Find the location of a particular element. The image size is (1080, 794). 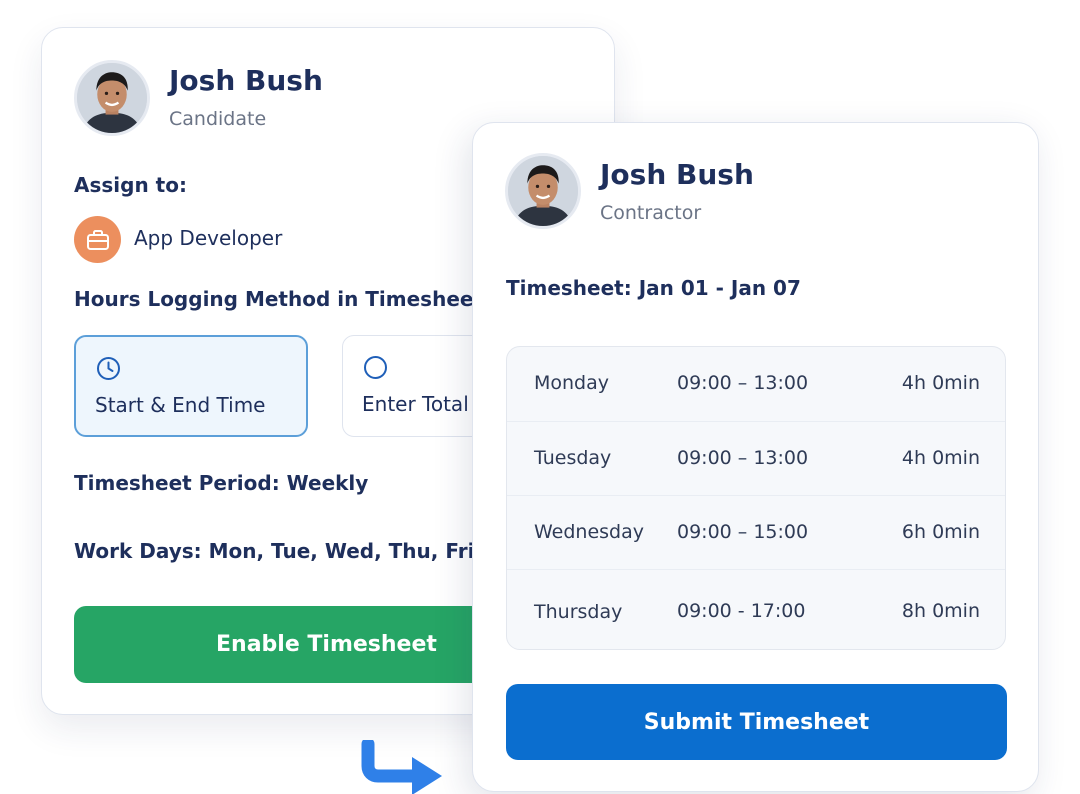

job-title: App Developer is located at coordinates (208, 238).